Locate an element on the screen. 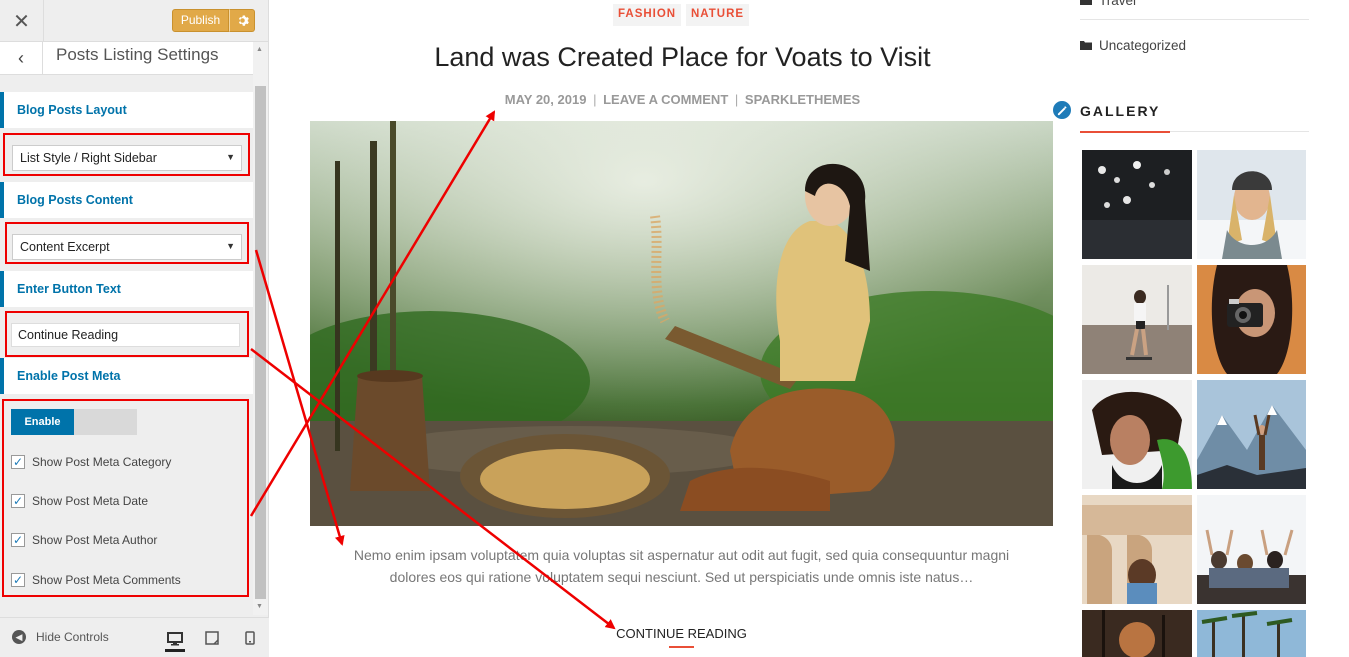 This screenshot has width=1349, height=657. close-customizer-button: ✕ is located at coordinates (22, 21).